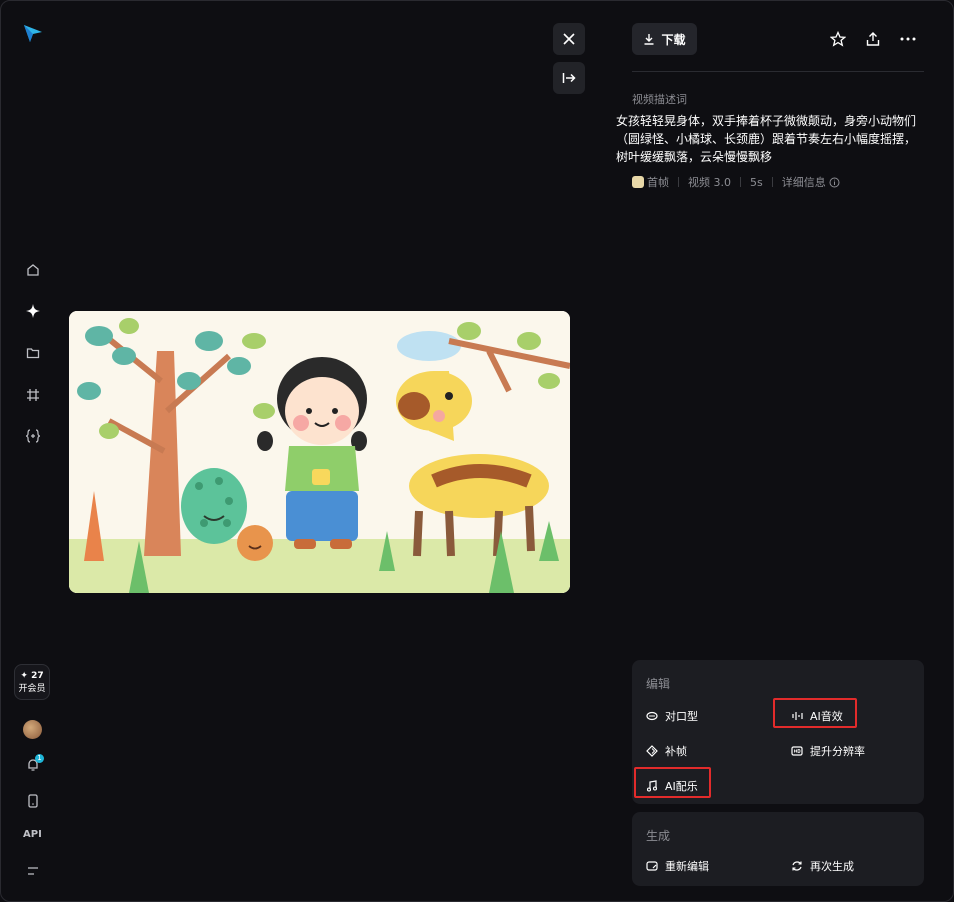  I want to click on edit-title: 编辑, so click(658, 684).